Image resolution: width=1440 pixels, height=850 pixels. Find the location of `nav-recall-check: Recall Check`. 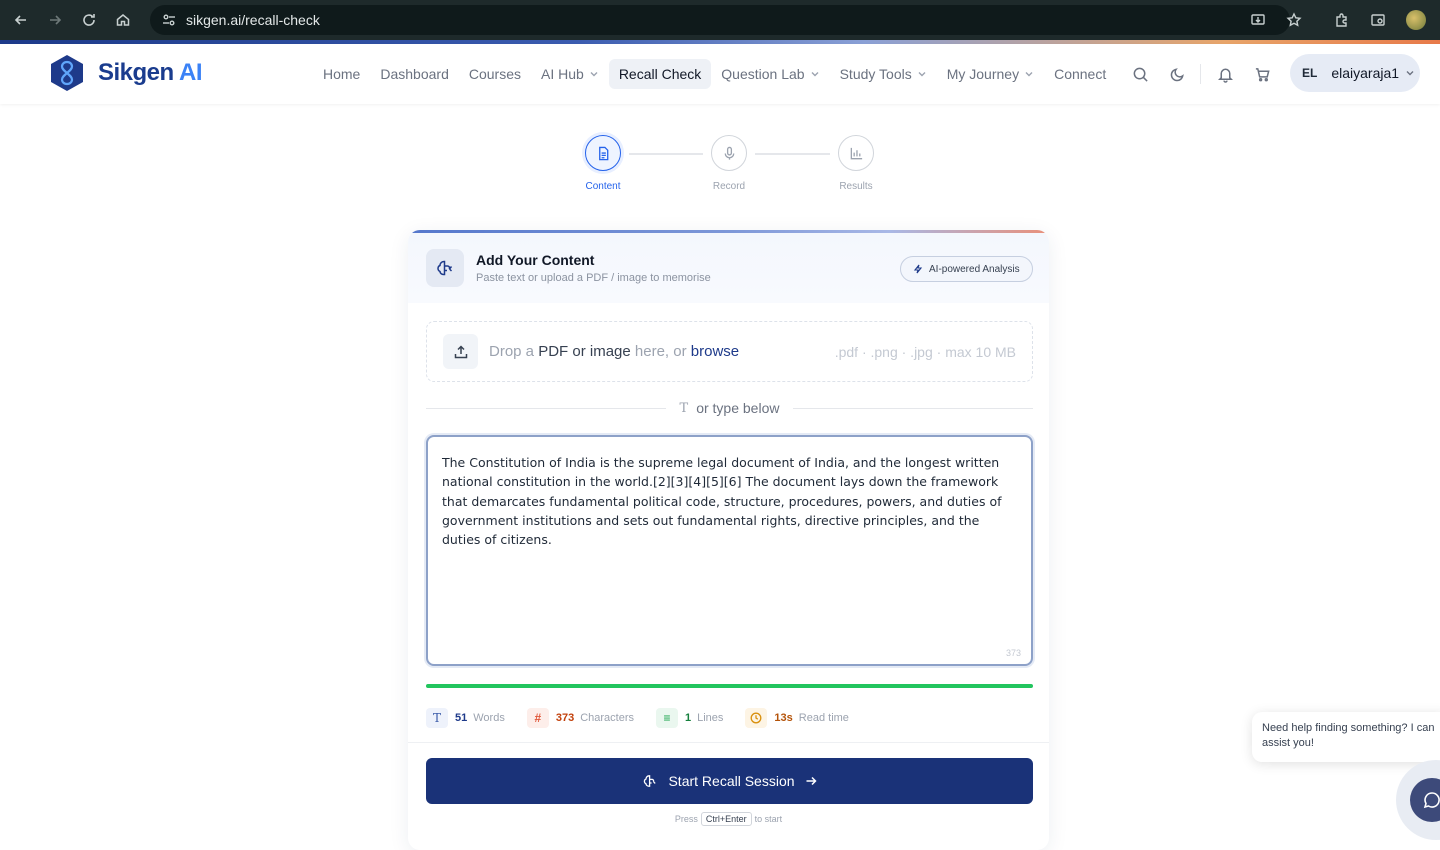

nav-recall-check: Recall Check is located at coordinates (660, 74).